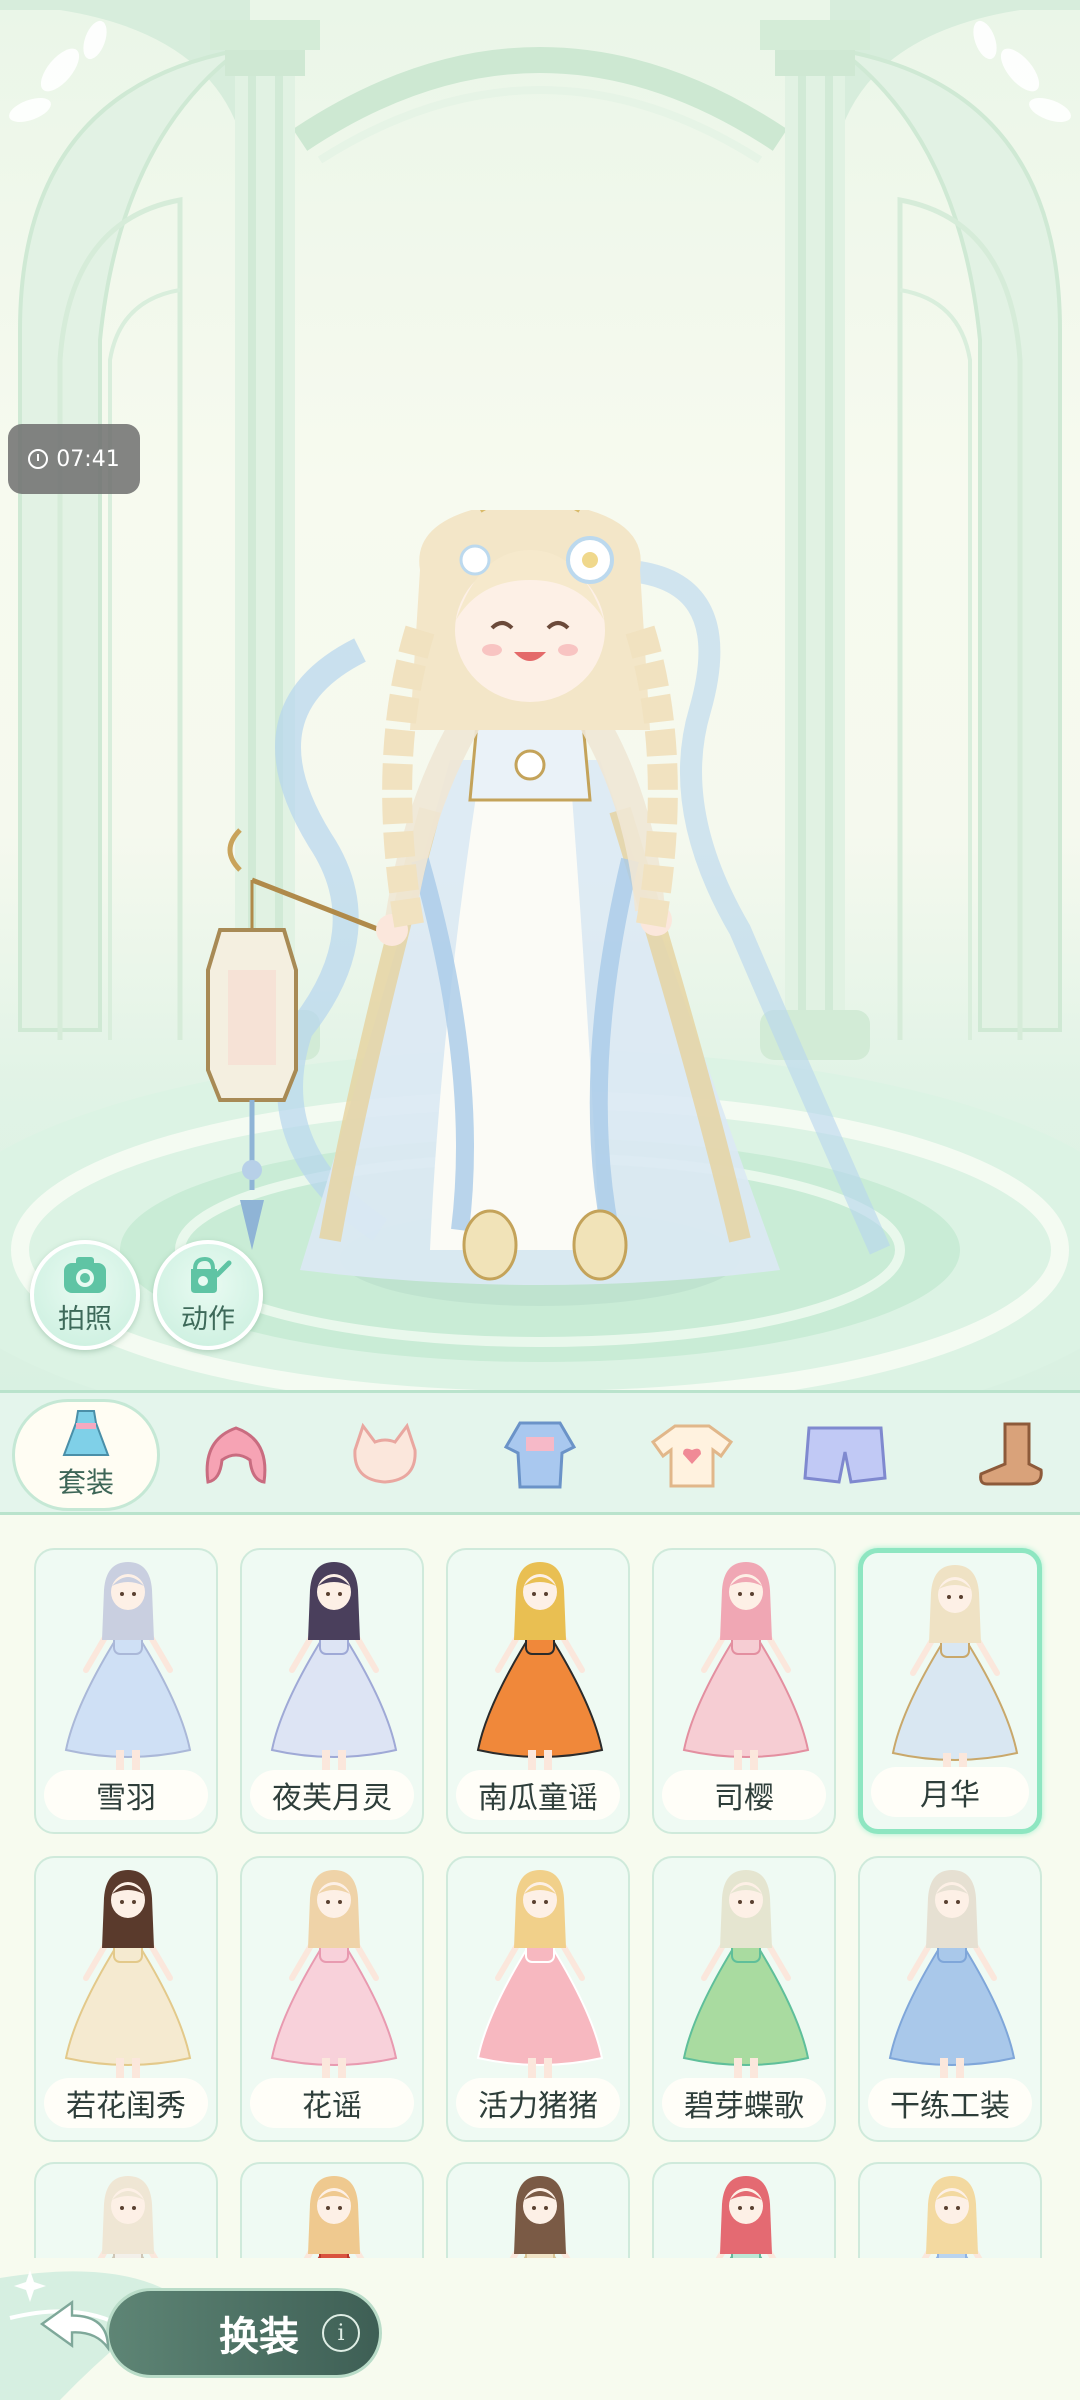  I want to click on outfit-card: 夜芙月灵, so click(332, 1691).